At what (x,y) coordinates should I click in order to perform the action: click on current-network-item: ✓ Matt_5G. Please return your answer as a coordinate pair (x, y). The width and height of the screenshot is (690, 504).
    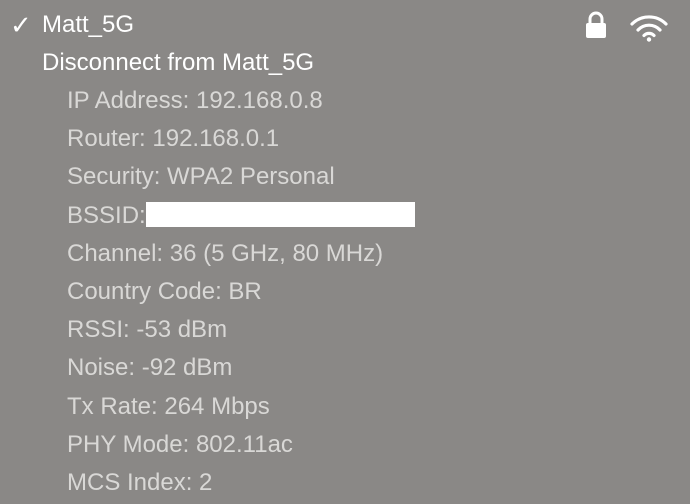
    Looking at the image, I should click on (345, 25).